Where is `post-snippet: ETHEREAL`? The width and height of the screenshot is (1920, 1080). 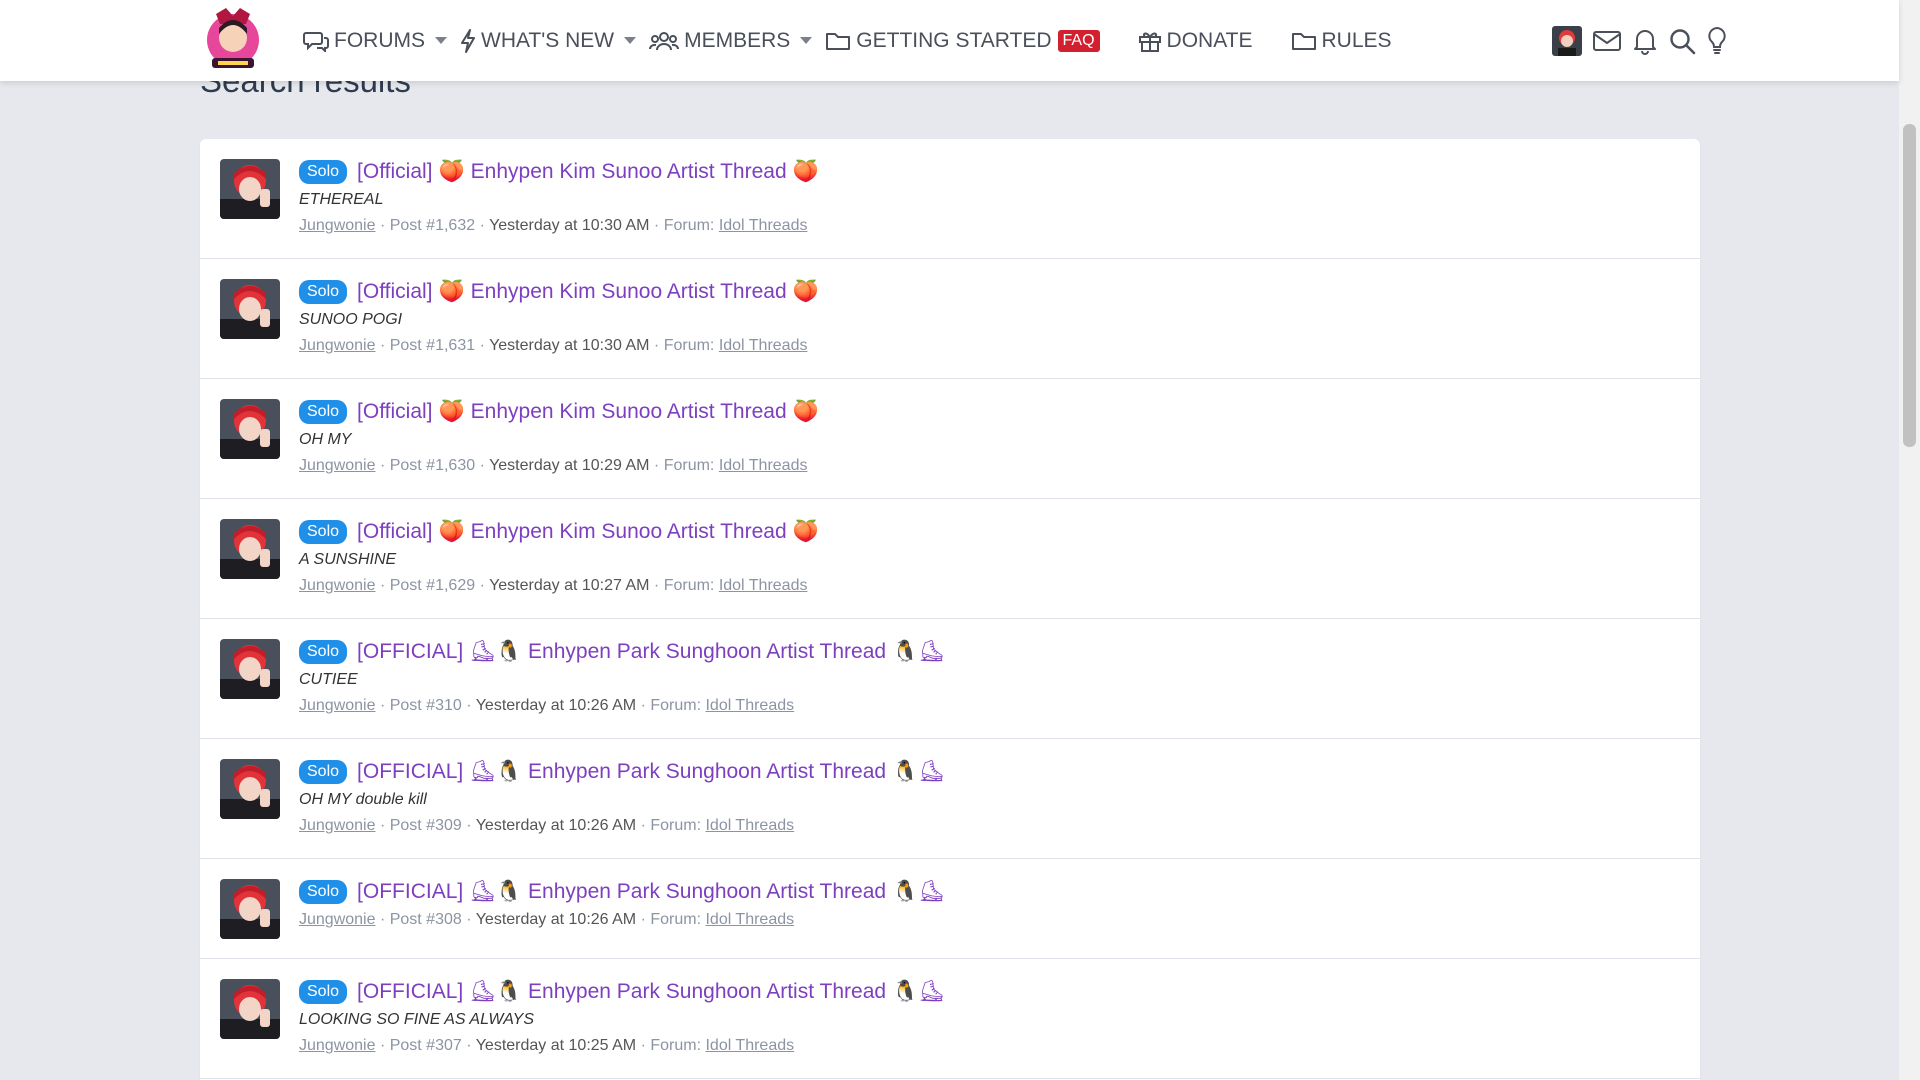 post-snippet: ETHEREAL is located at coordinates (341, 199).